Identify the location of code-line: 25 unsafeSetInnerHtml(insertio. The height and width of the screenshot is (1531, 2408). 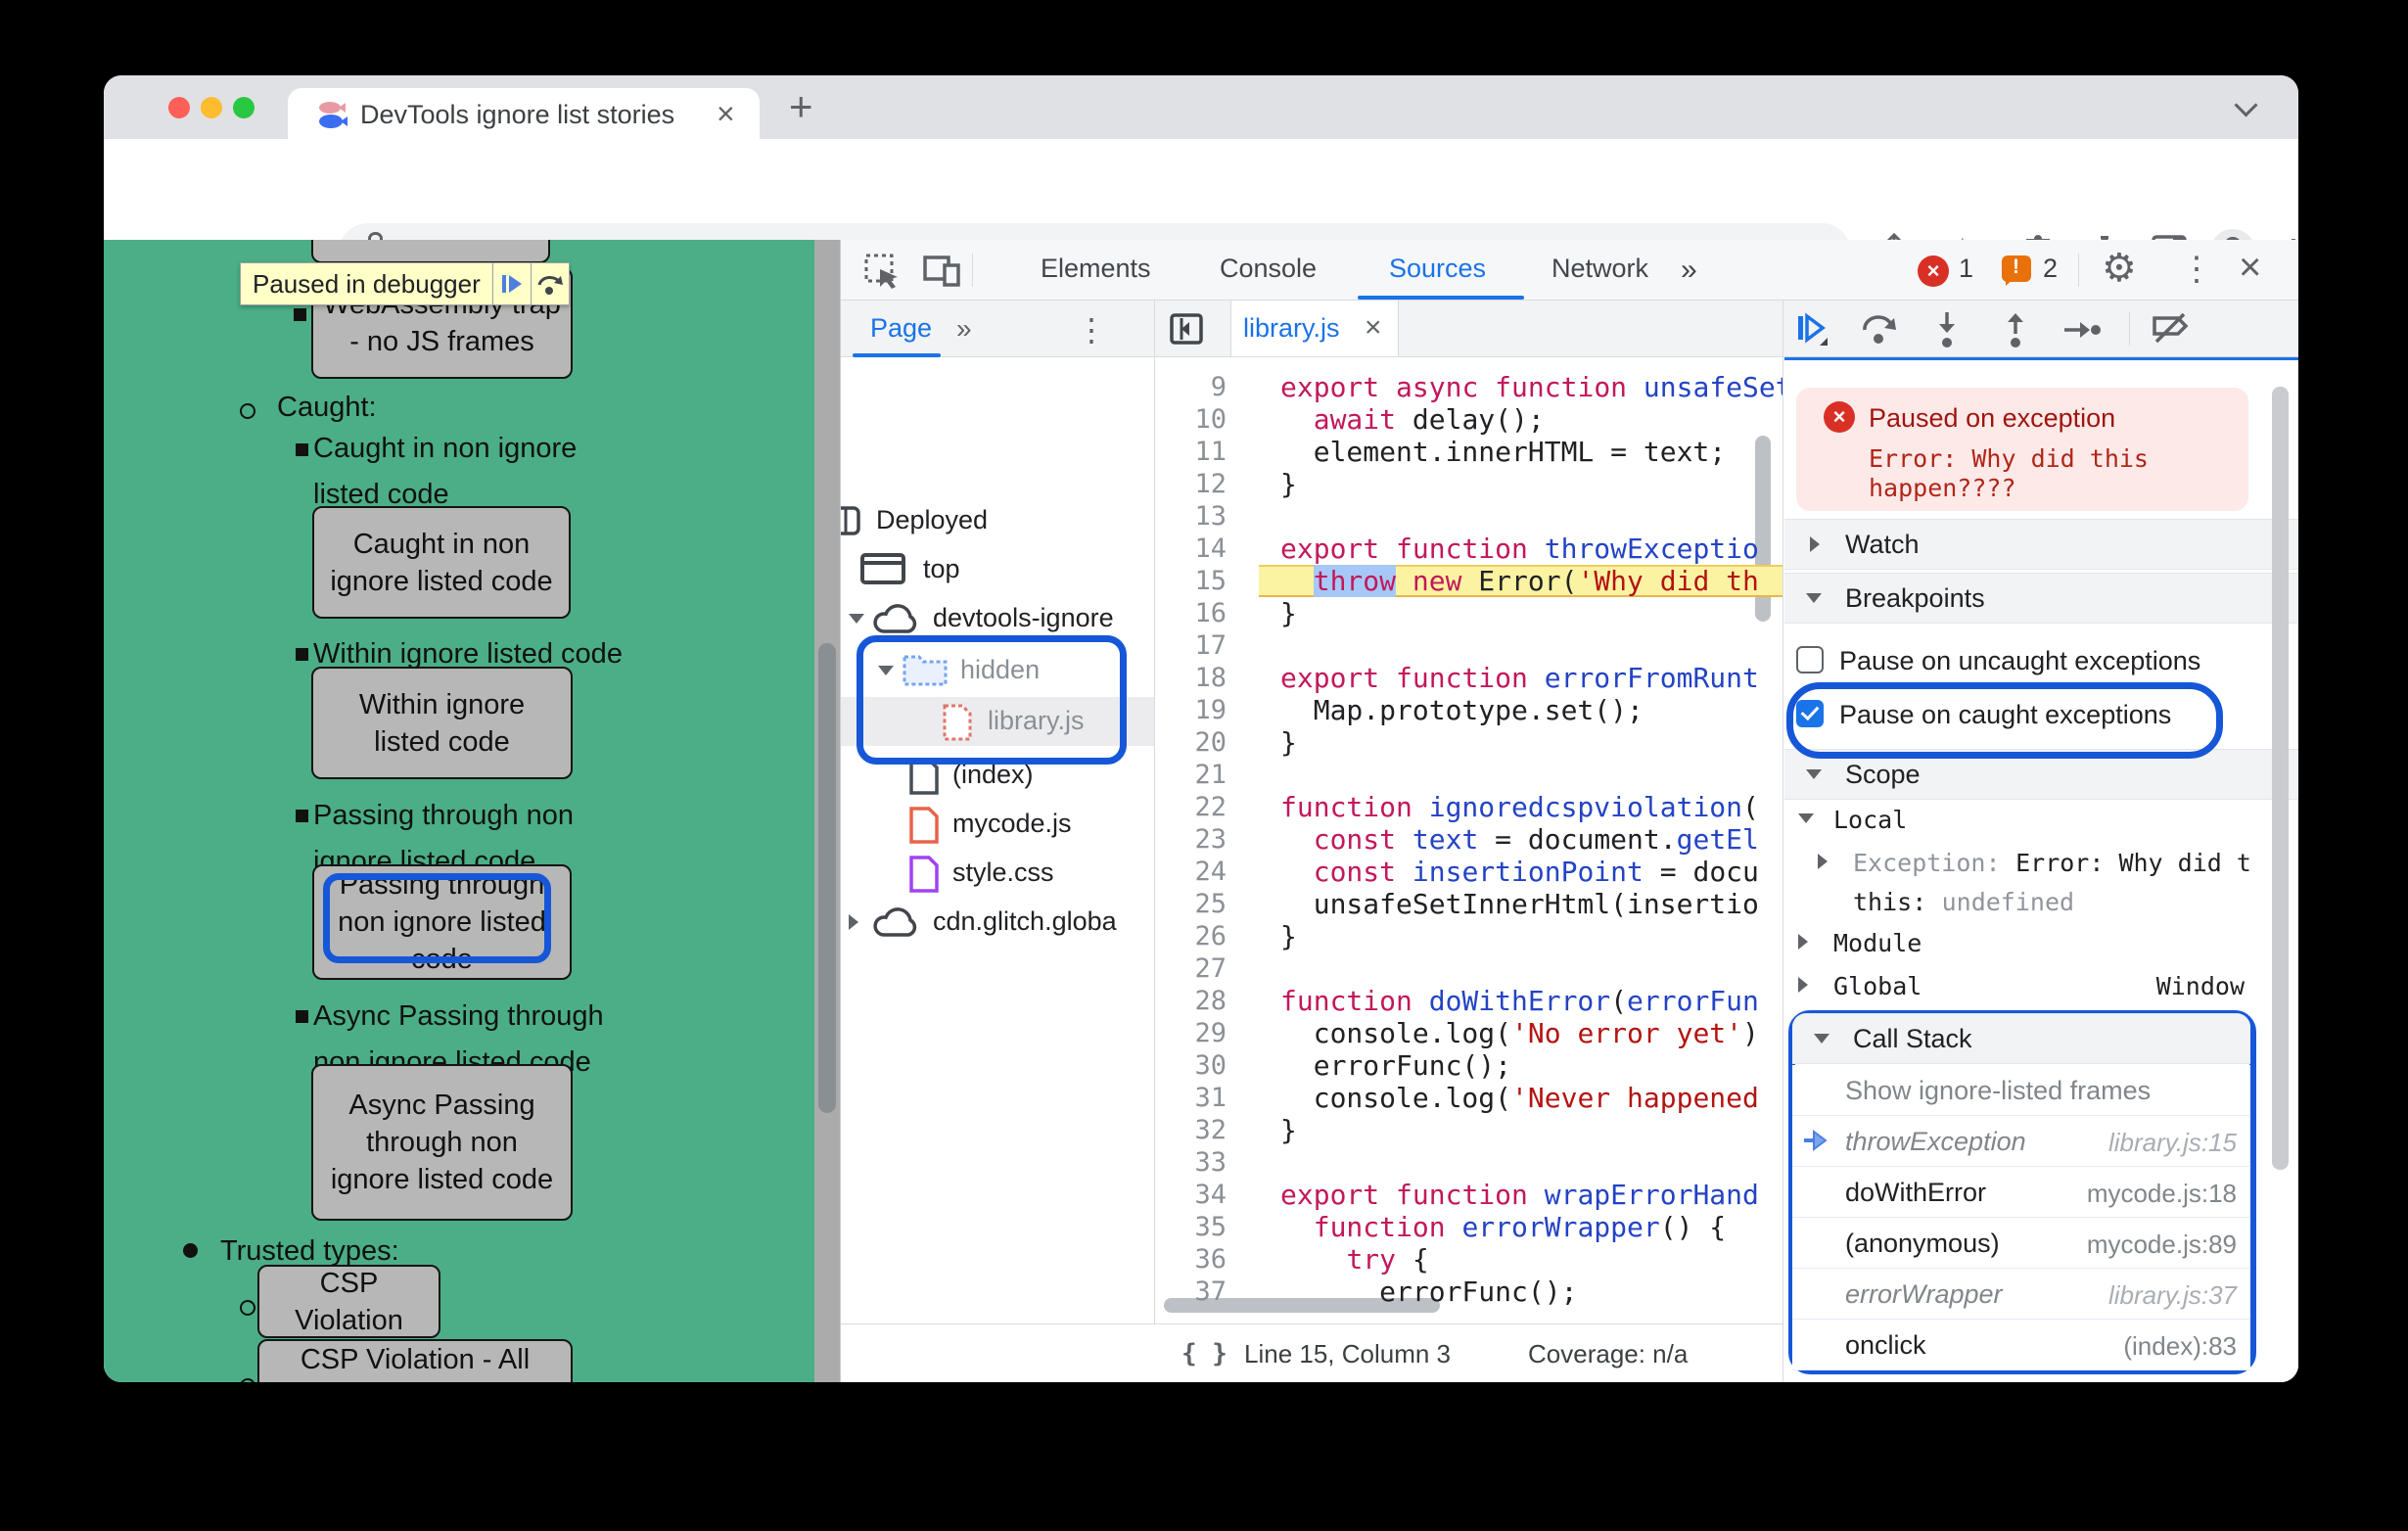
(1469, 904).